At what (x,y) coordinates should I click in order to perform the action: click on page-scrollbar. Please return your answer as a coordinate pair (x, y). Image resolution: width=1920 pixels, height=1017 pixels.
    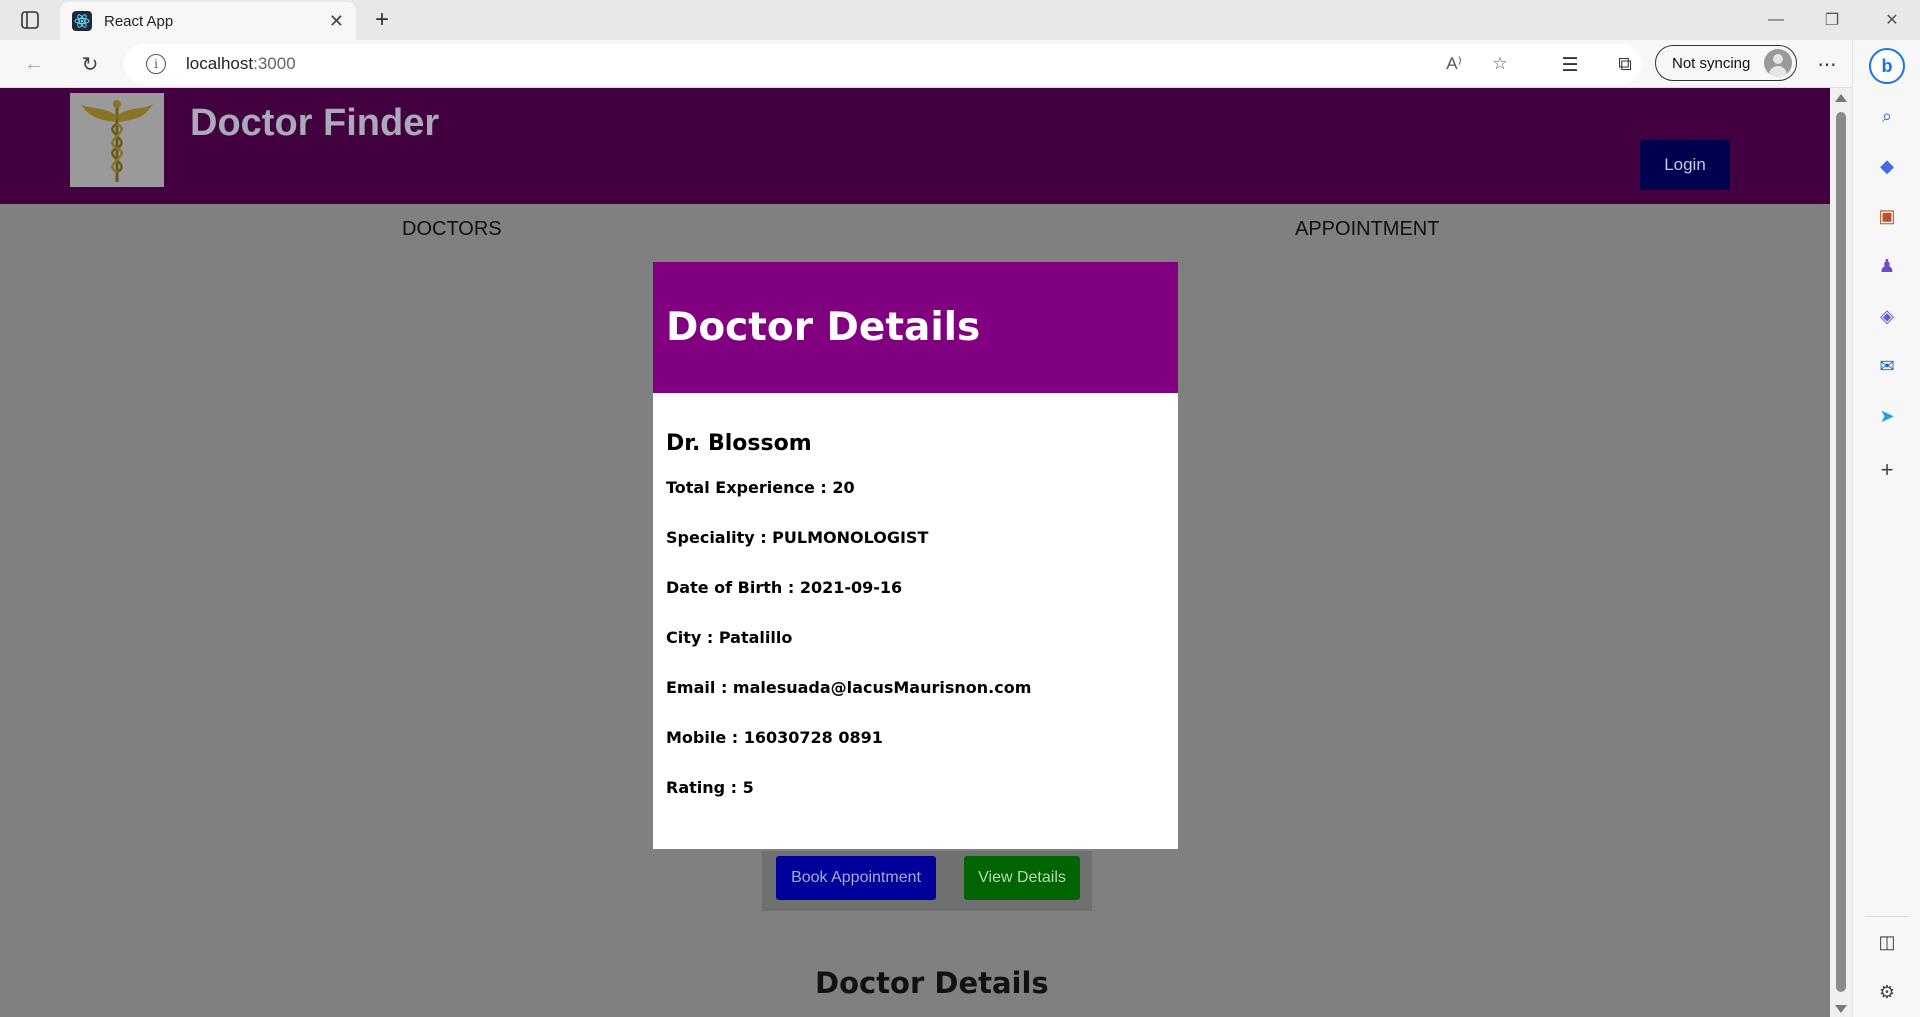
    Looking at the image, I should click on (1841, 552).